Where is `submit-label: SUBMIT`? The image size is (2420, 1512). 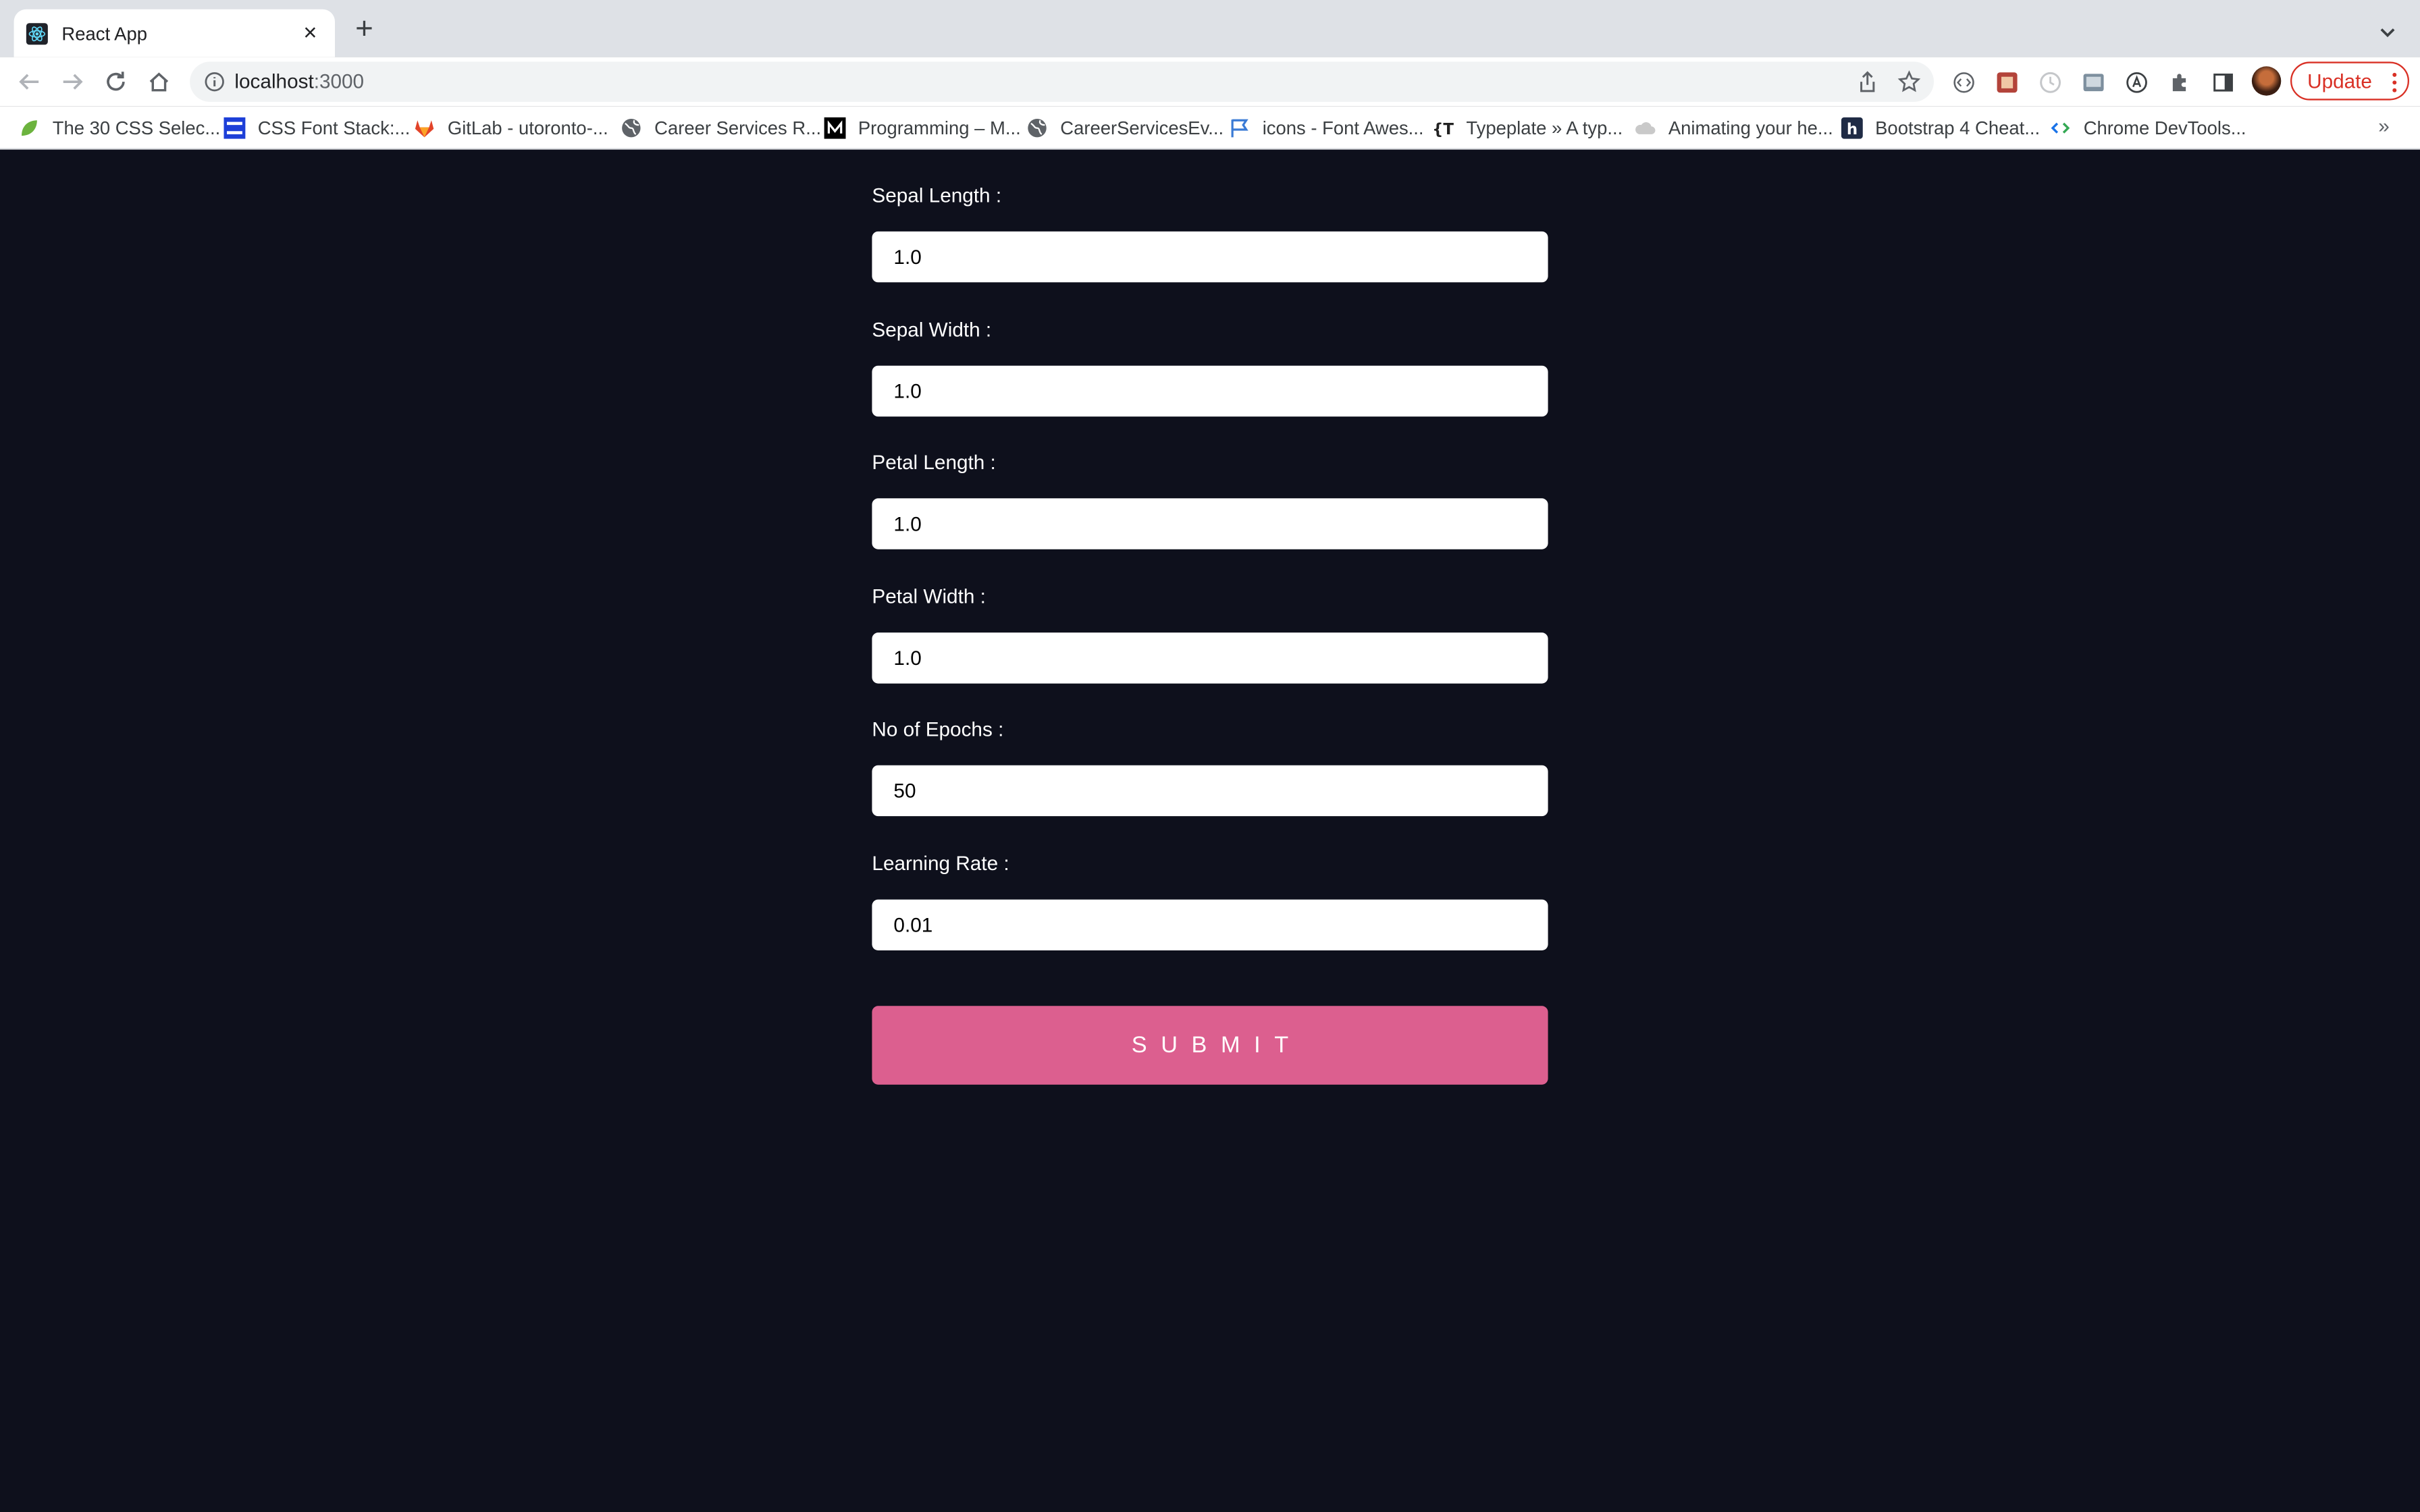
submit-label: SUBMIT is located at coordinates (1217, 1045).